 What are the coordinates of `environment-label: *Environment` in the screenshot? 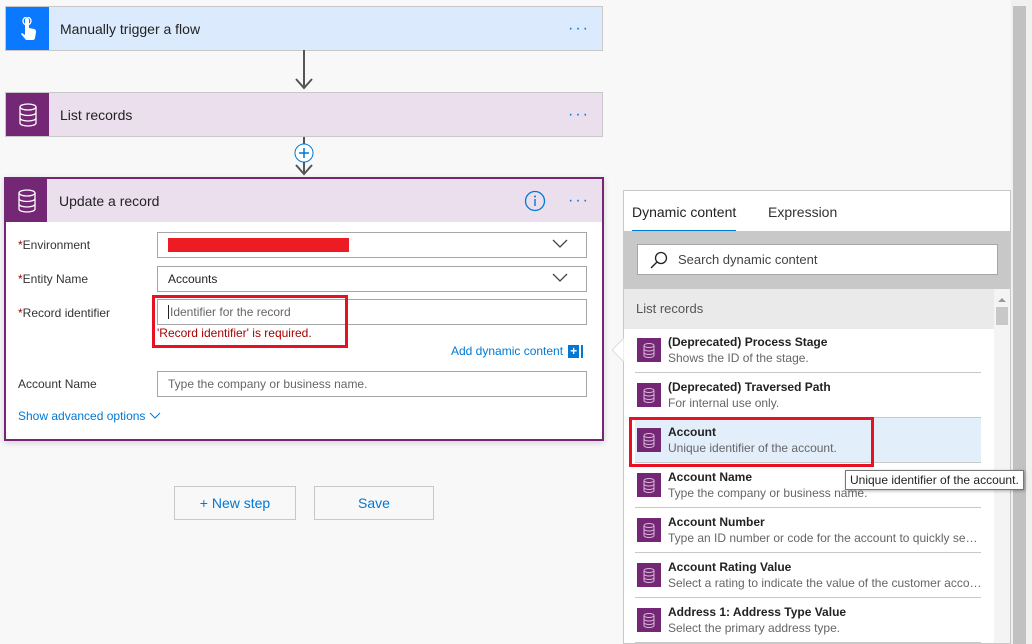 It's located at (54, 245).